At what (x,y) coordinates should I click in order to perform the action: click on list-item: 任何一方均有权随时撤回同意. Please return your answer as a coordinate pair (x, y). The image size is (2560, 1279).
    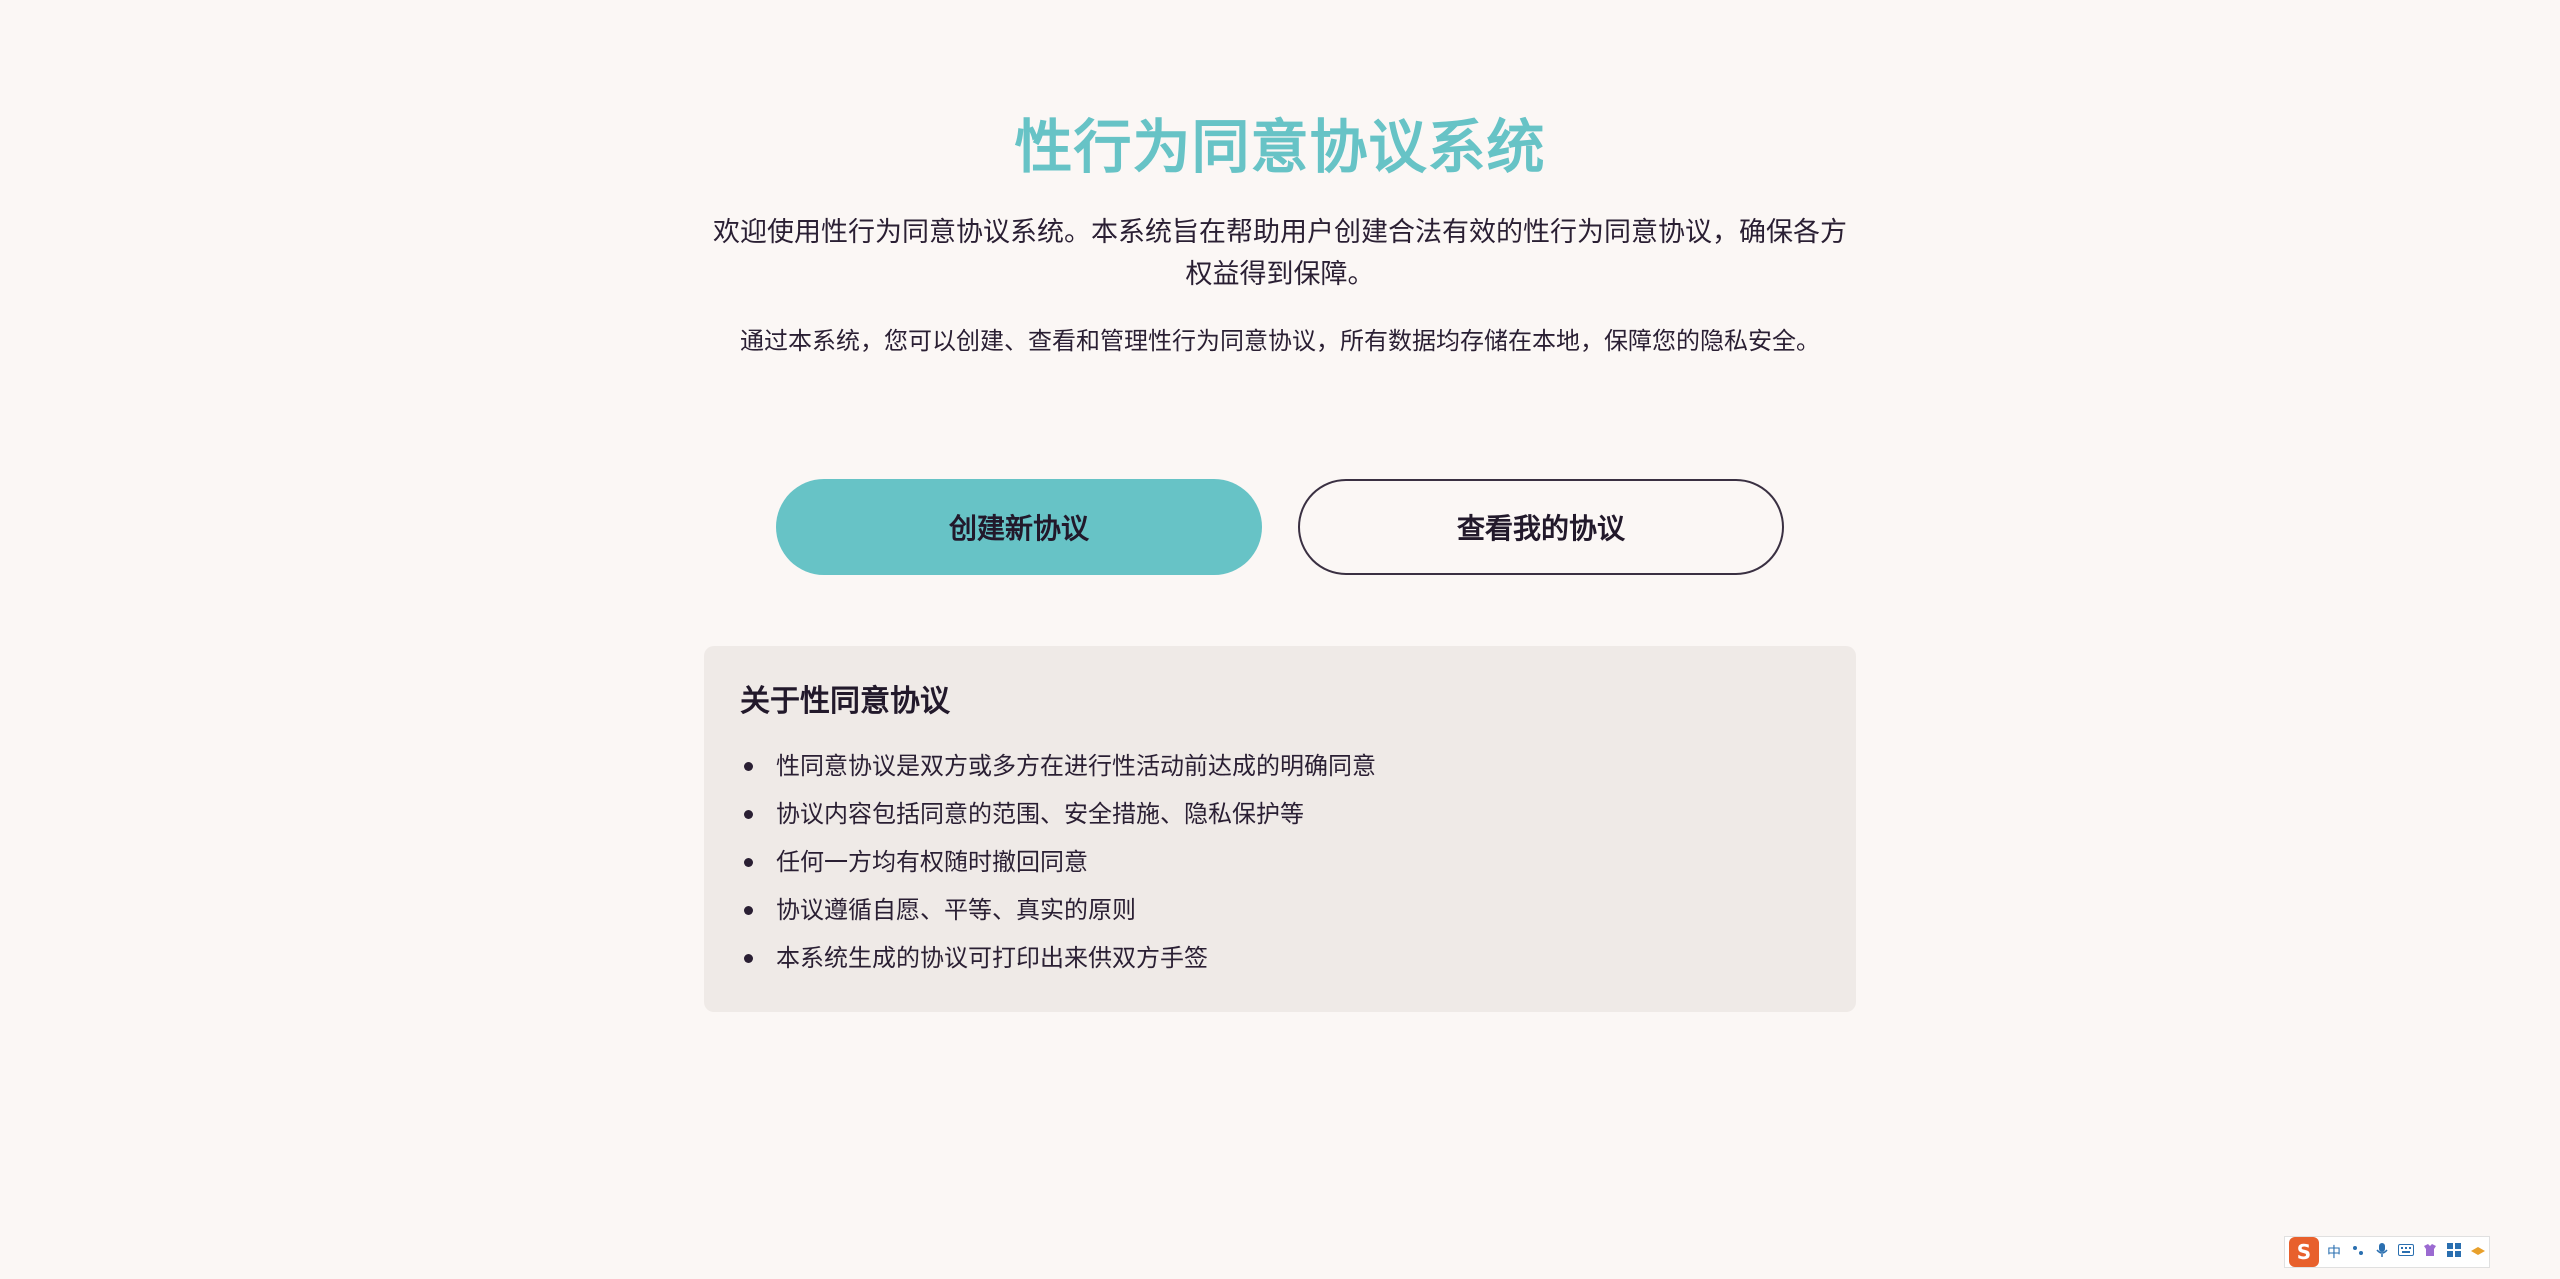
    Looking at the image, I should click on (1280, 862).